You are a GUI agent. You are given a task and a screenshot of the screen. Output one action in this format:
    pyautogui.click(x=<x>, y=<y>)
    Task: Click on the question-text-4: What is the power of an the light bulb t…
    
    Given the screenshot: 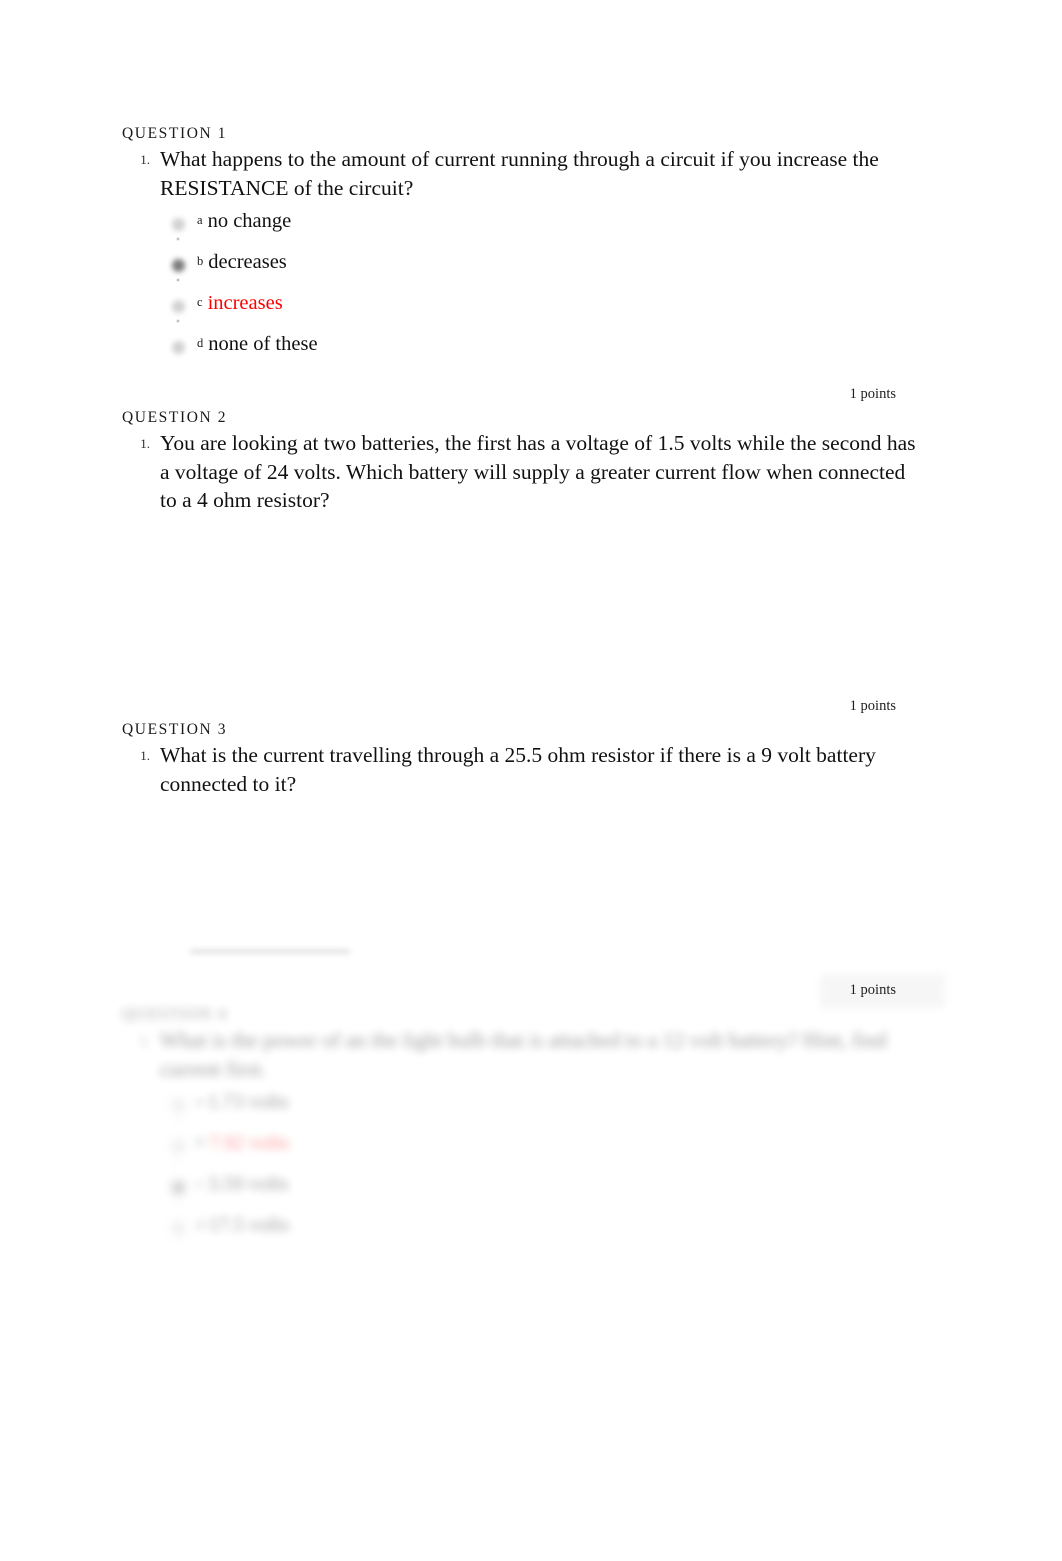 What is the action you would take?
    pyautogui.click(x=523, y=1054)
    